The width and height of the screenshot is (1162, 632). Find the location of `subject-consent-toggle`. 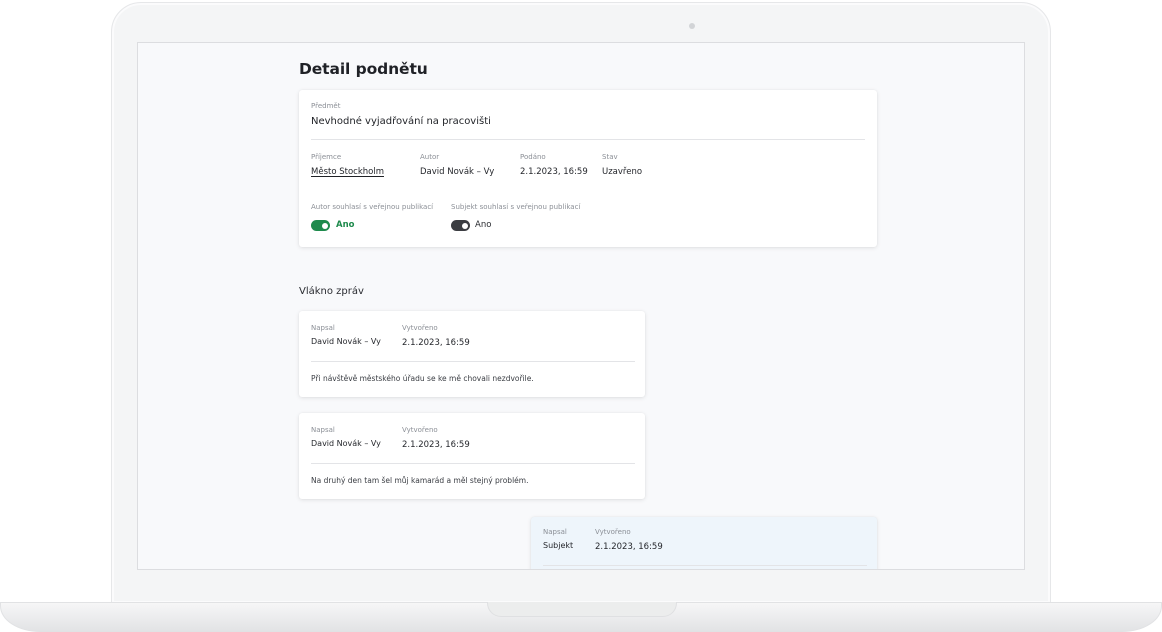

subject-consent-toggle is located at coordinates (460, 225).